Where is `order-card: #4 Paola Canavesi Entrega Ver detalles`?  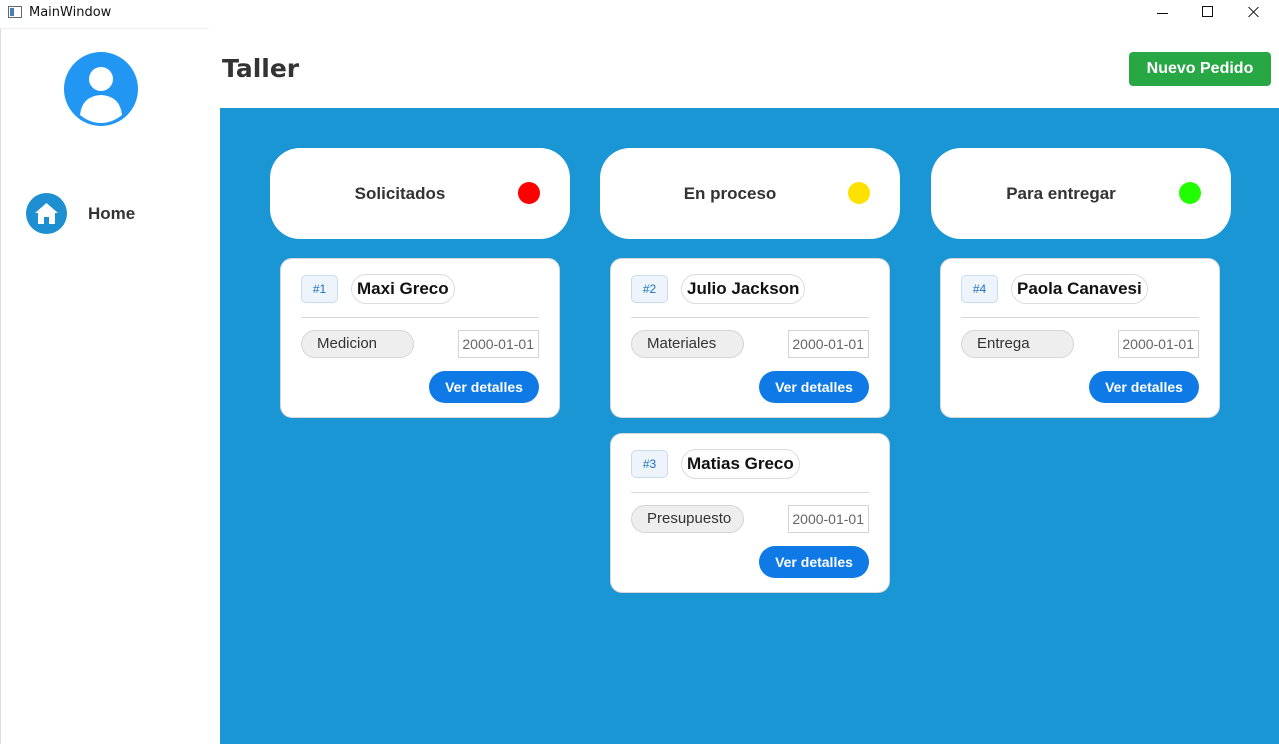
order-card: #4 Paola Canavesi Entrega Ver detalles is located at coordinates (1080, 338).